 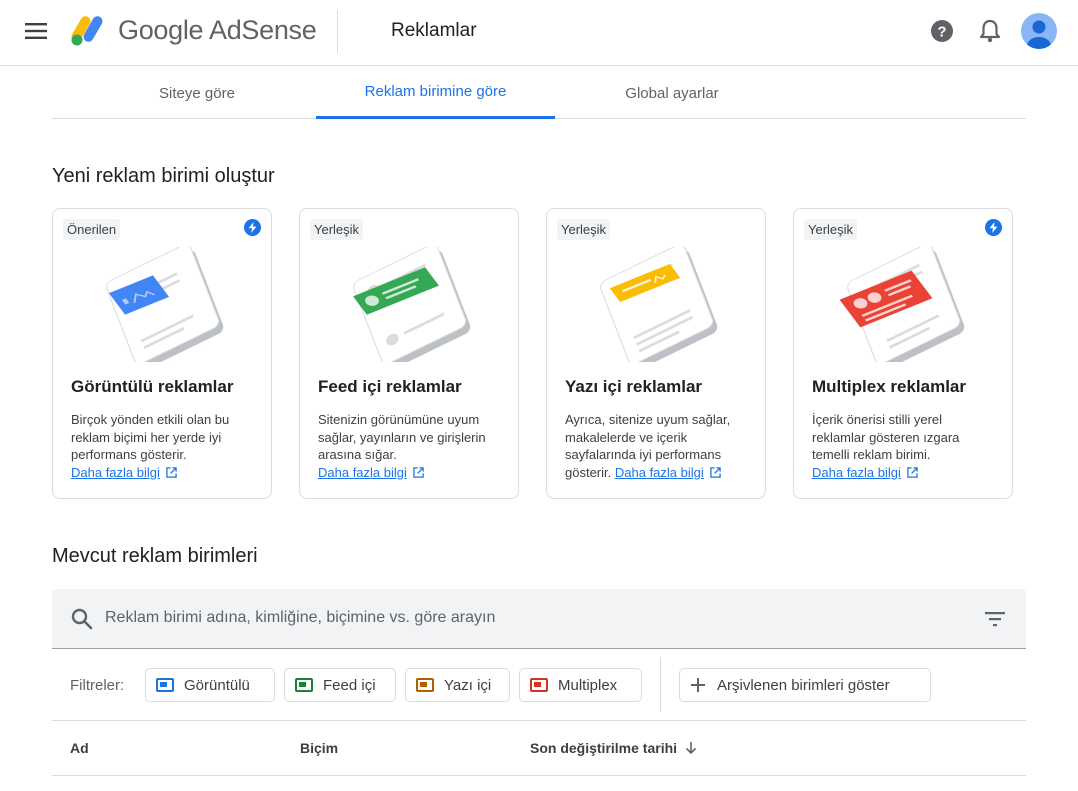 I want to click on search-icon, so click(x=82, y=619).